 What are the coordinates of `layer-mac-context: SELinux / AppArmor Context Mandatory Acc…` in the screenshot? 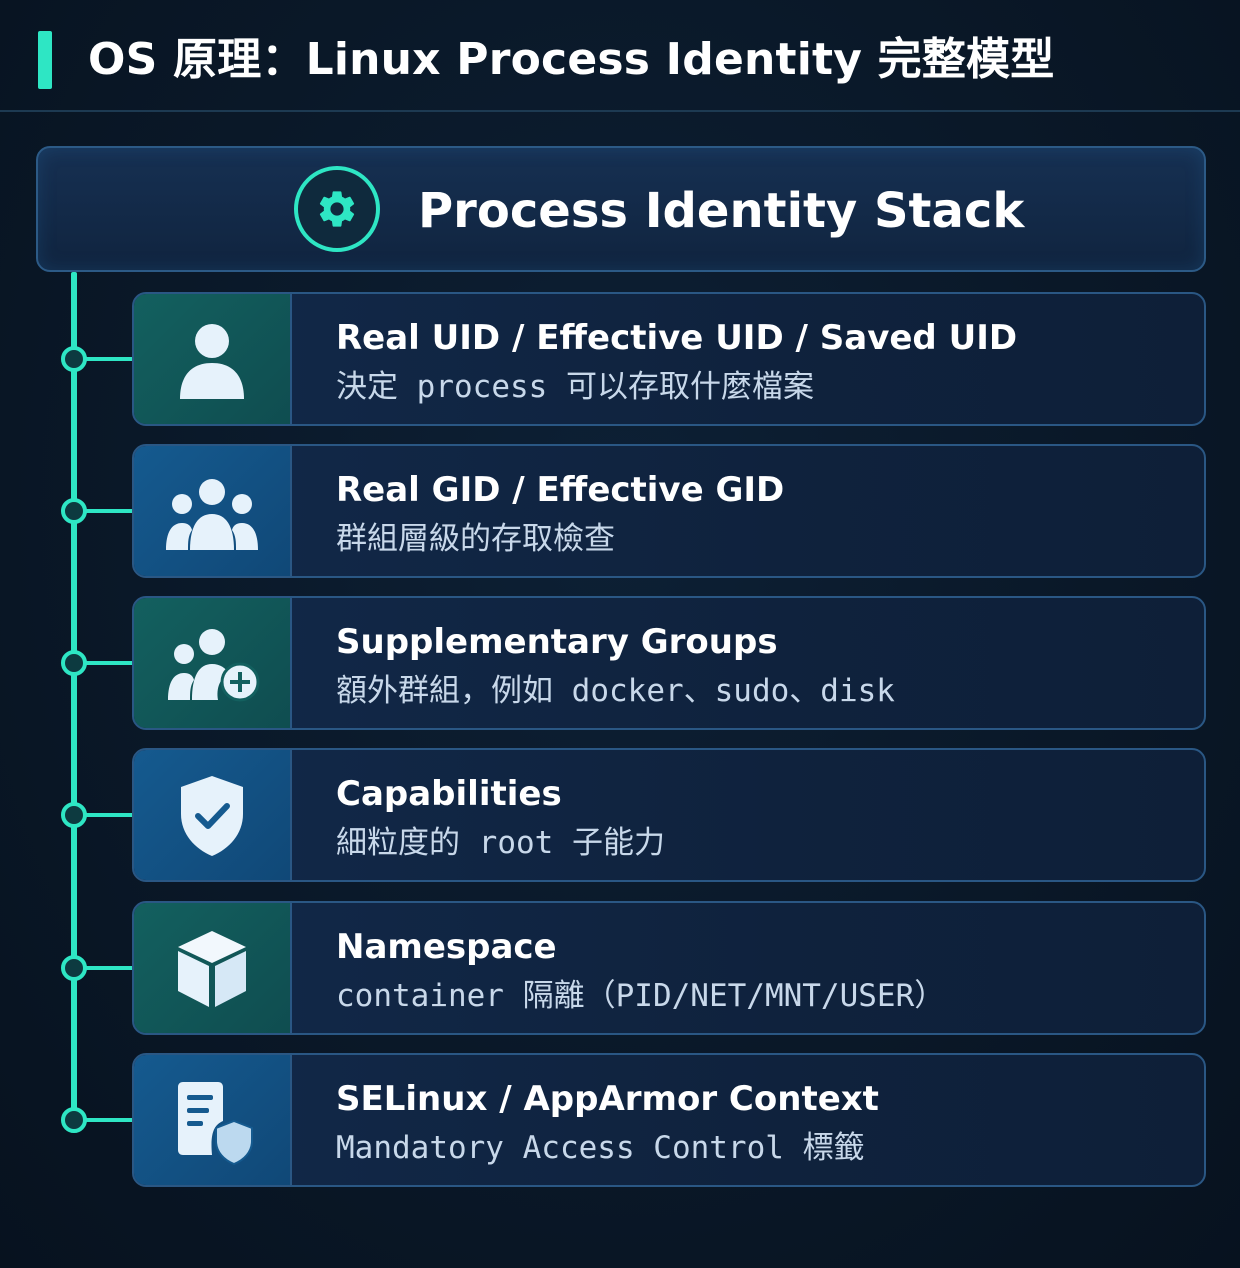 It's located at (669, 1120).